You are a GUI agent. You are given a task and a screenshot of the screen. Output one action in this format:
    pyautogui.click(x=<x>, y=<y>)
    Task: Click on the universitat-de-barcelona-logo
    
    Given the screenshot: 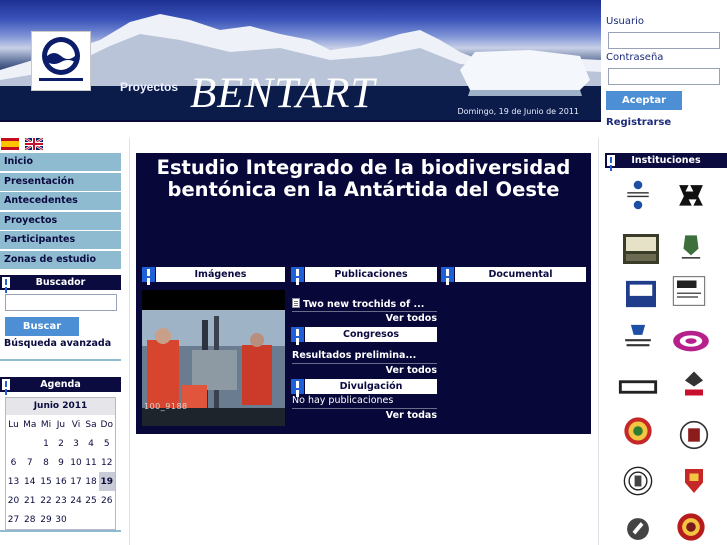 What is the action you would take?
    pyautogui.click(x=638, y=195)
    